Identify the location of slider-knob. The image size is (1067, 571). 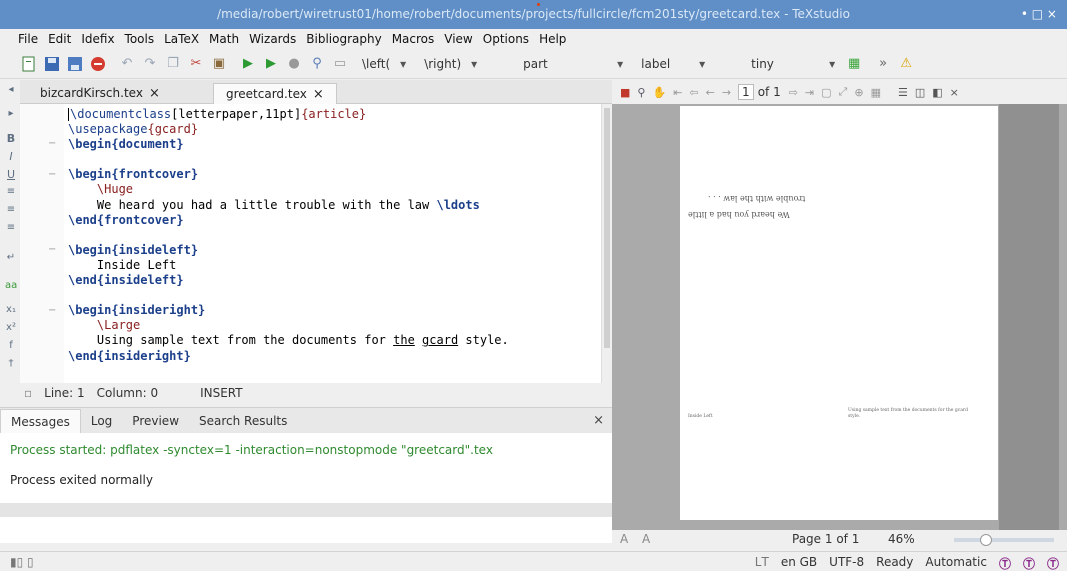
(986, 540).